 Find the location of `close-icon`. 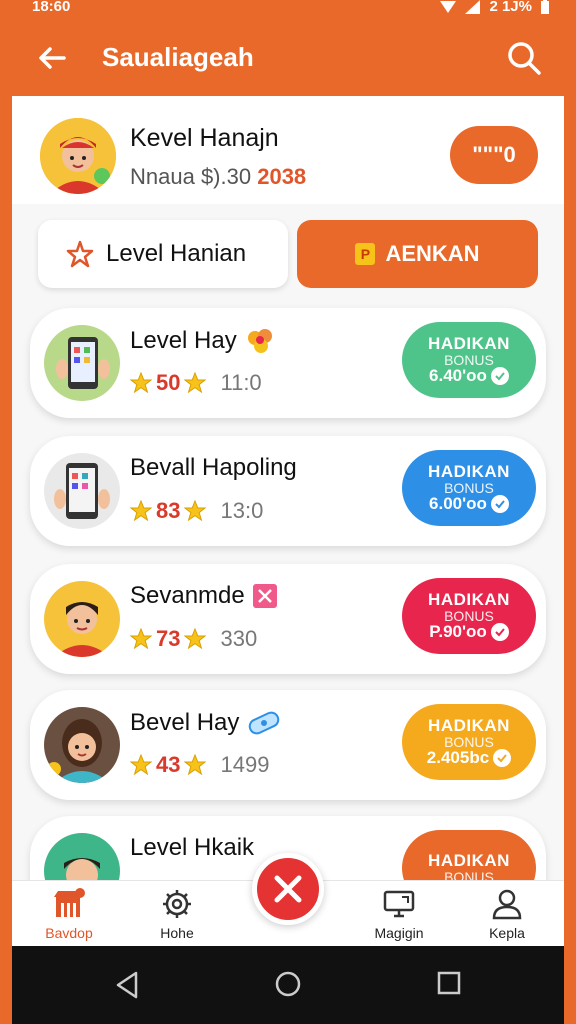

close-icon is located at coordinates (288, 889).